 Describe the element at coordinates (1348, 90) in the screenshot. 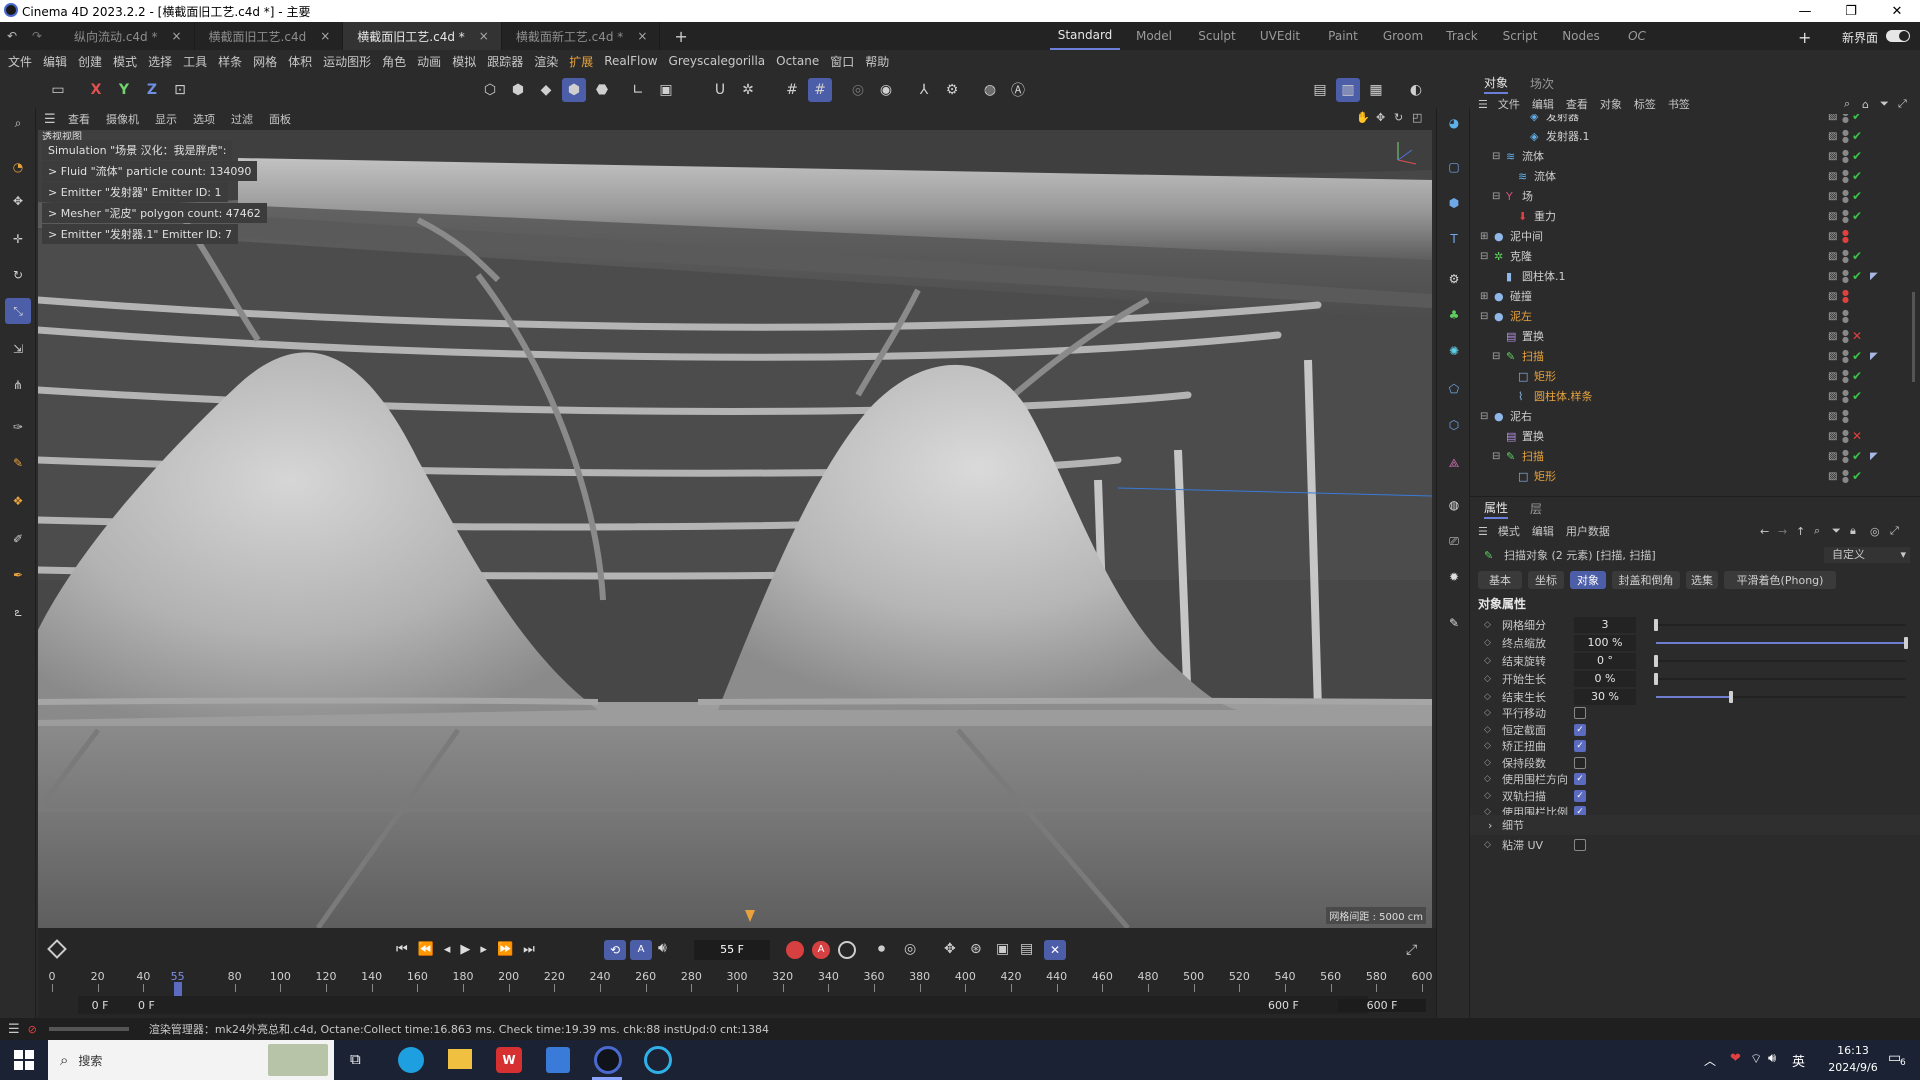

I see `render-picture-viewer-icon: ▥` at that location.